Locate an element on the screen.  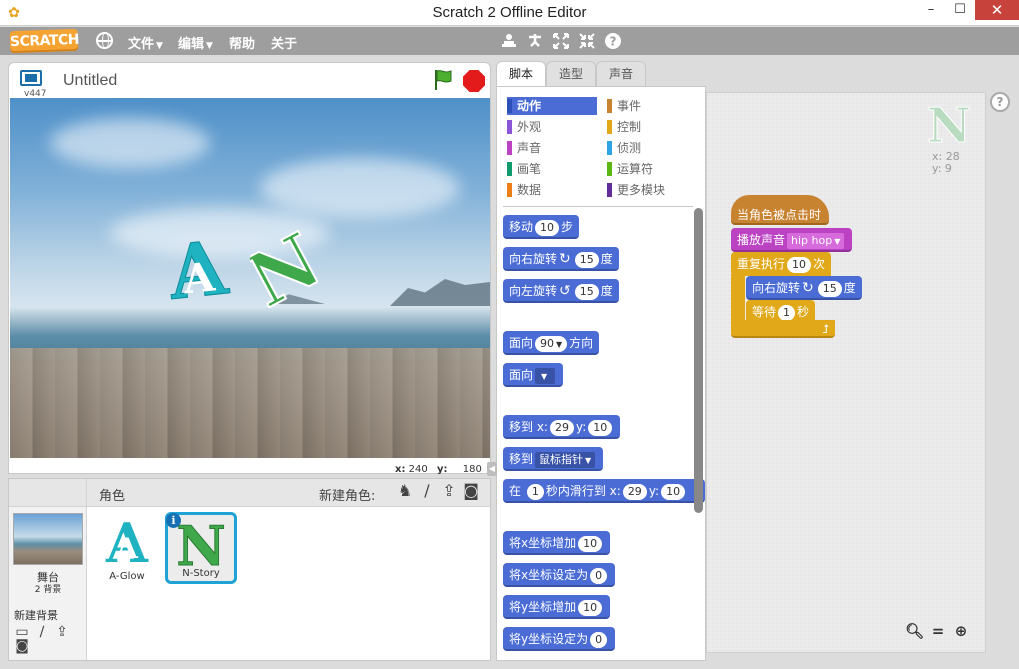
paint-brush-icon: ∕ is located at coordinates (42, 632).